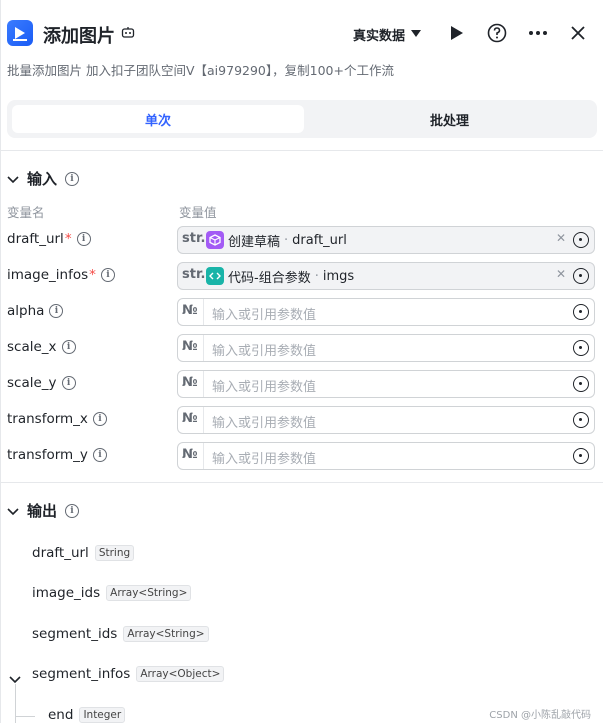 The height and width of the screenshot is (723, 603). What do you see at coordinates (379, 36) in the screenshot?
I see `datasource-label: 真实数据` at bounding box center [379, 36].